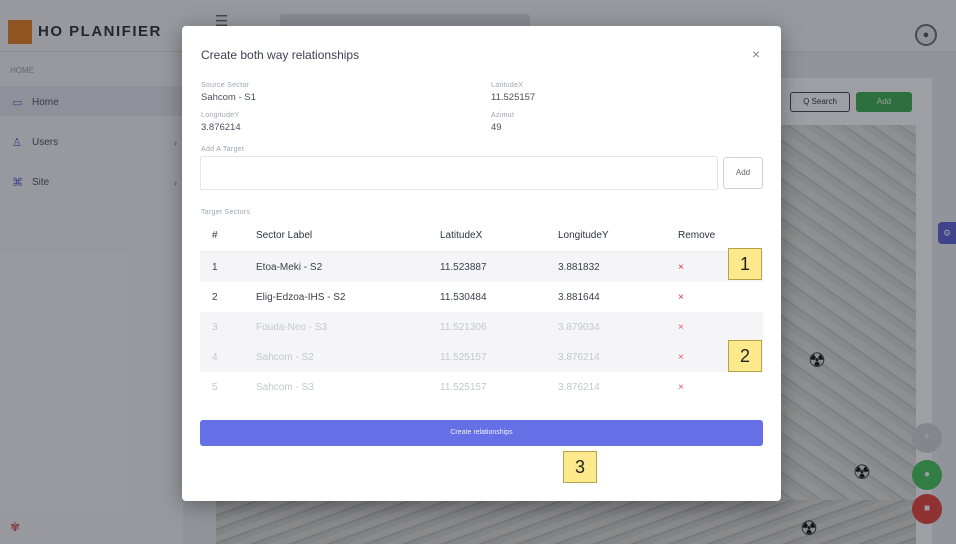  I want to click on row-sector-label: Sahcom - S2, so click(285, 357).